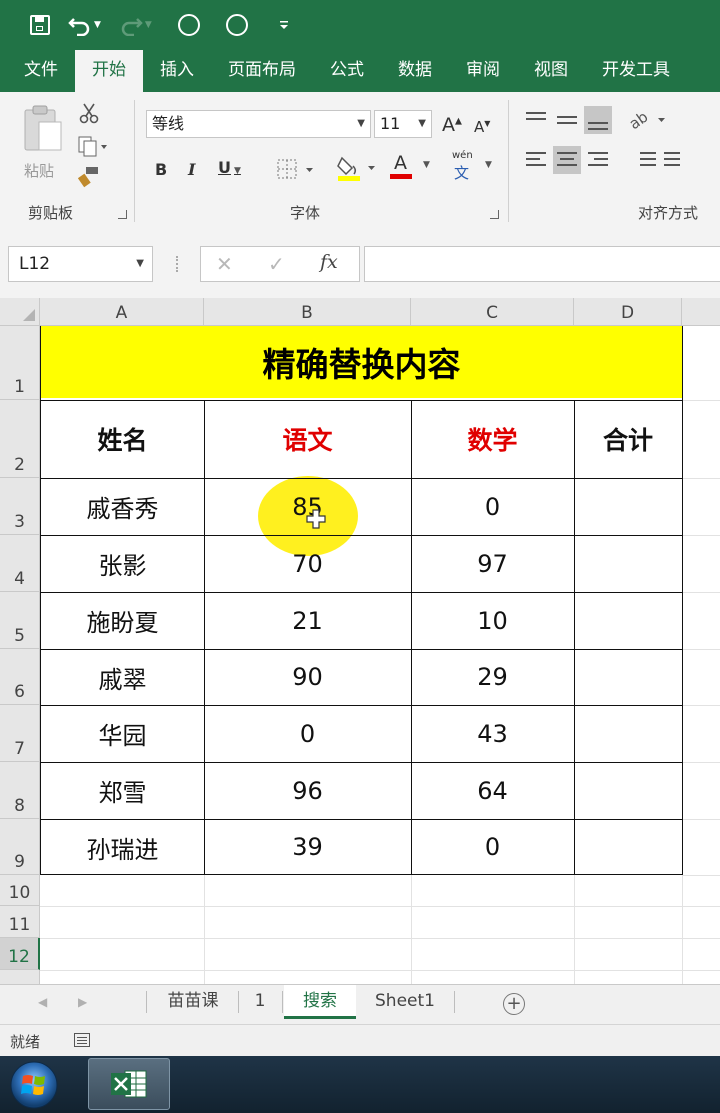  I want to click on sheet-tab: 苗苗课, so click(193, 1002).